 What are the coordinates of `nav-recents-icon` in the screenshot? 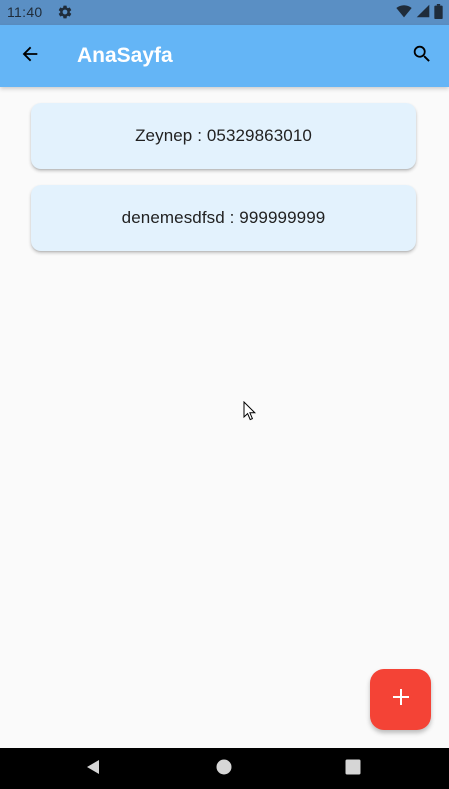 It's located at (353, 769).